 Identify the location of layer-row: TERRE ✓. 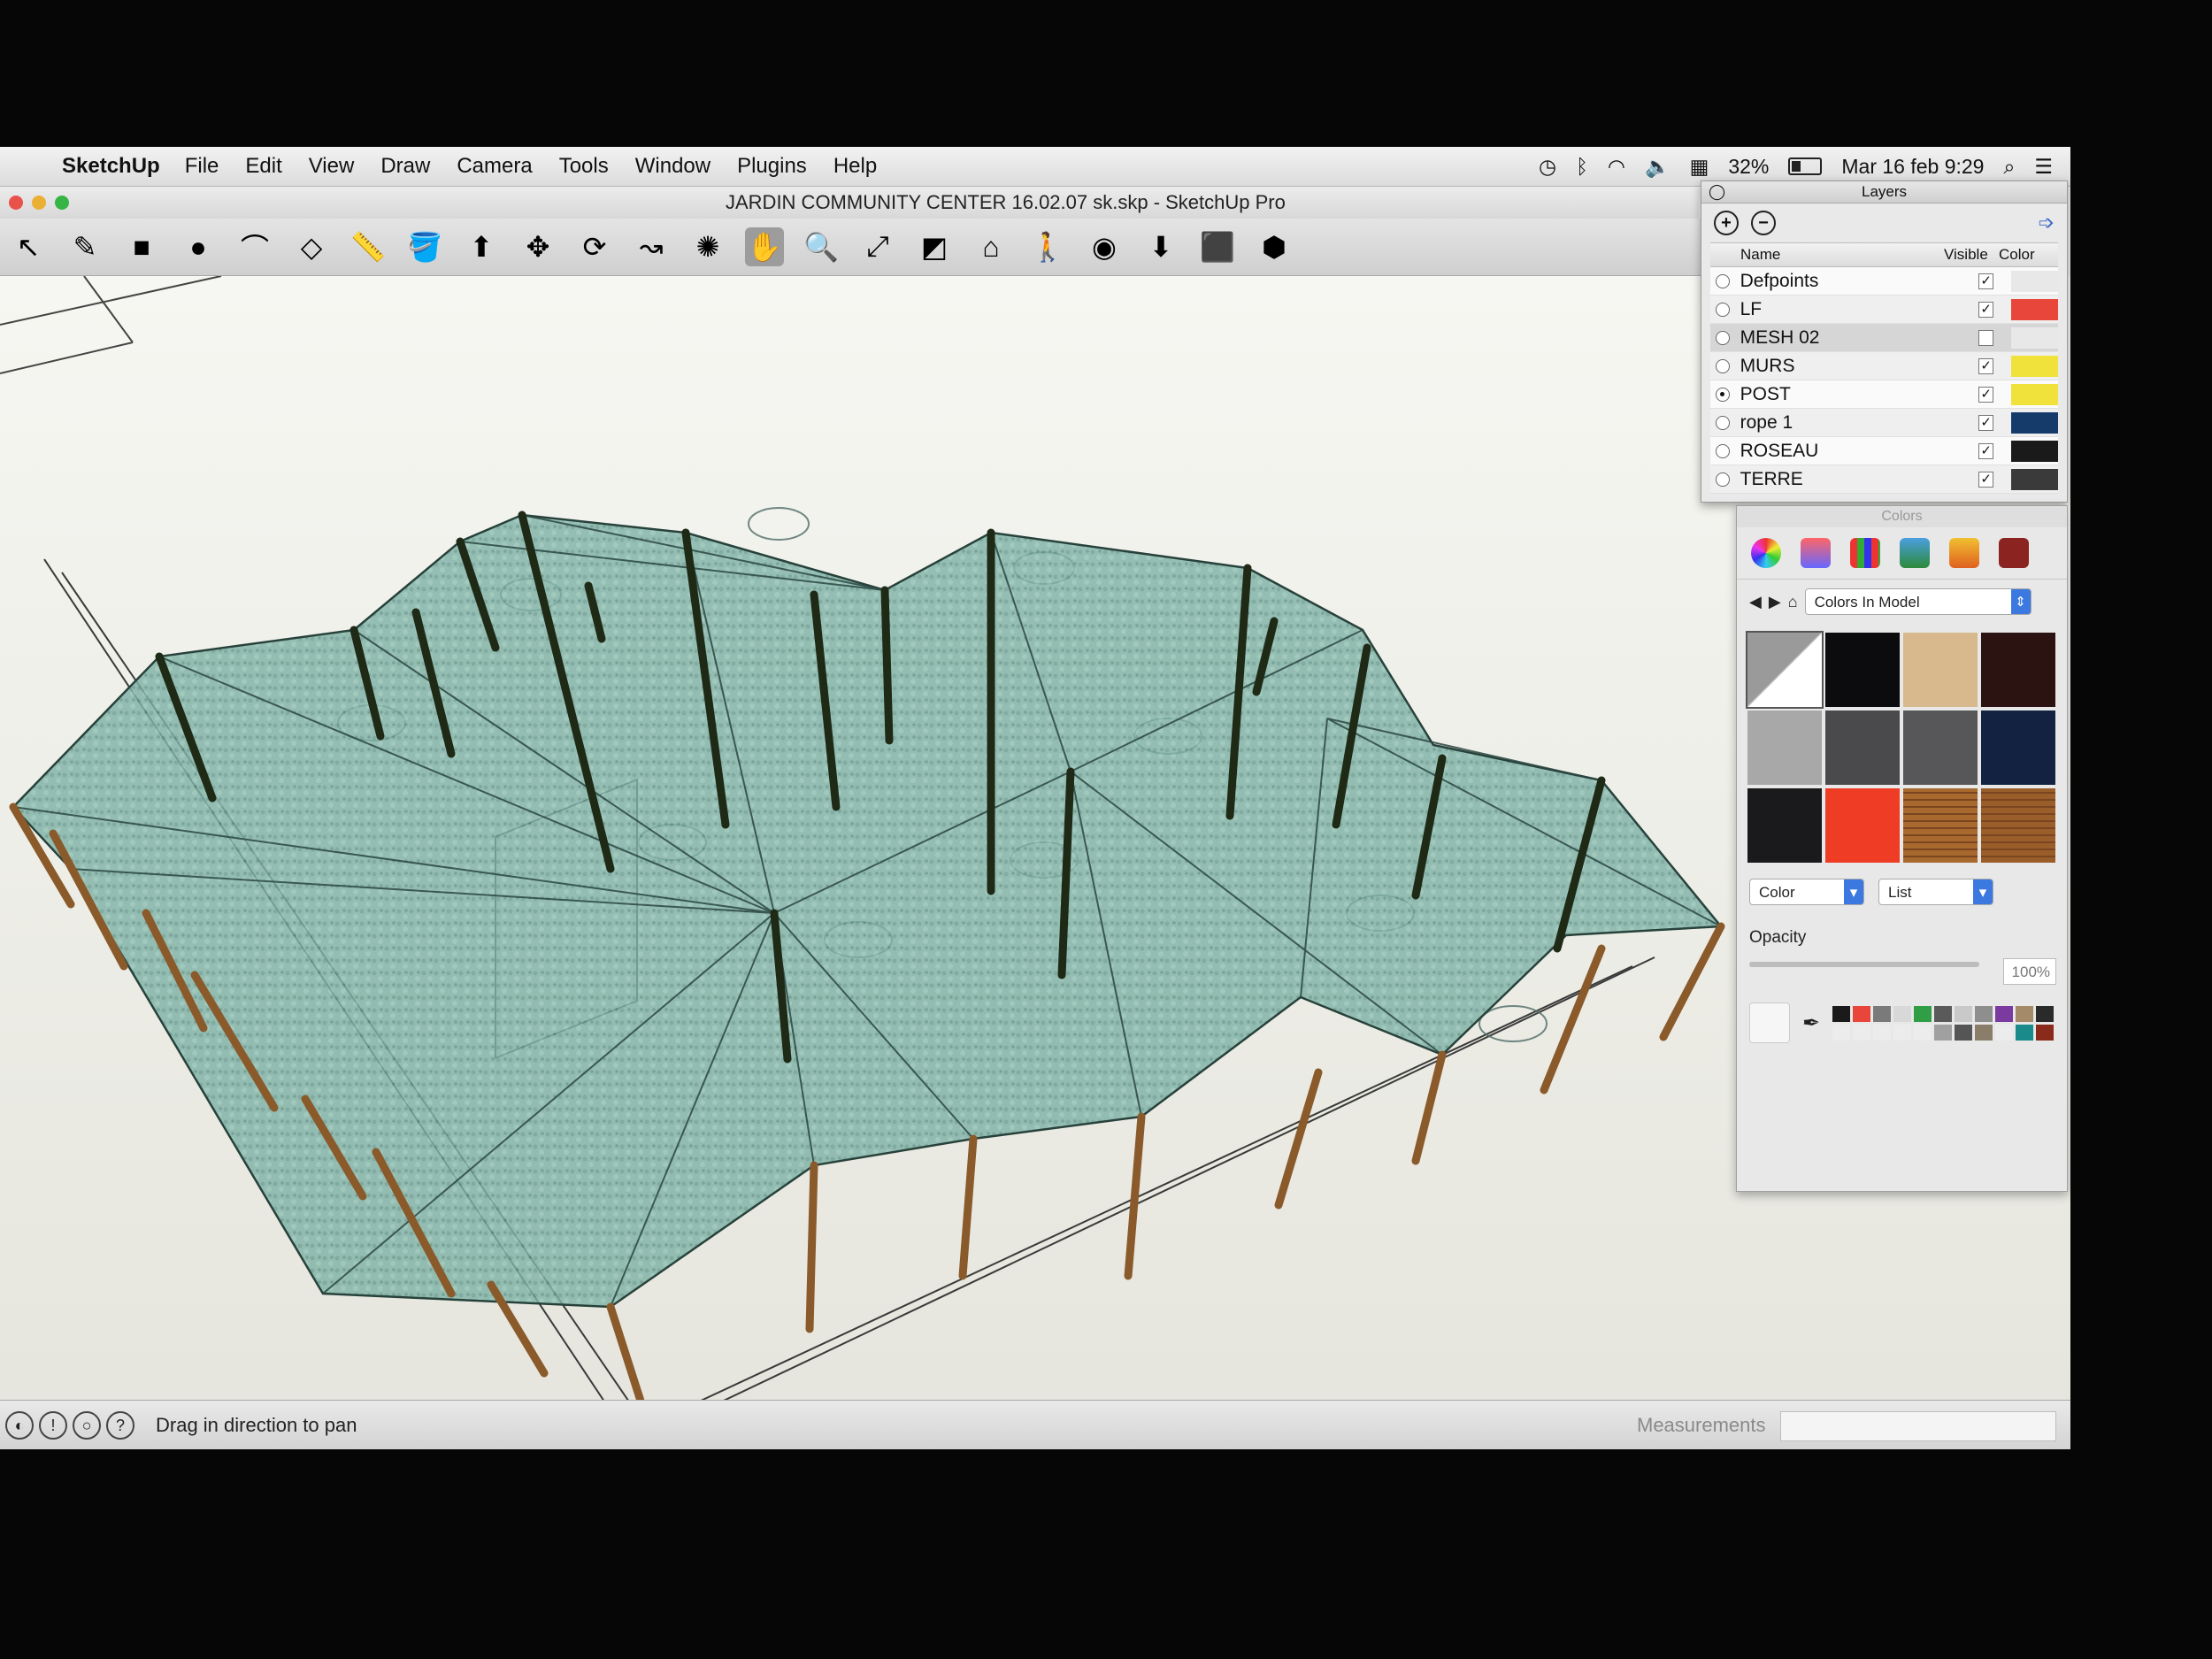
(1884, 479).